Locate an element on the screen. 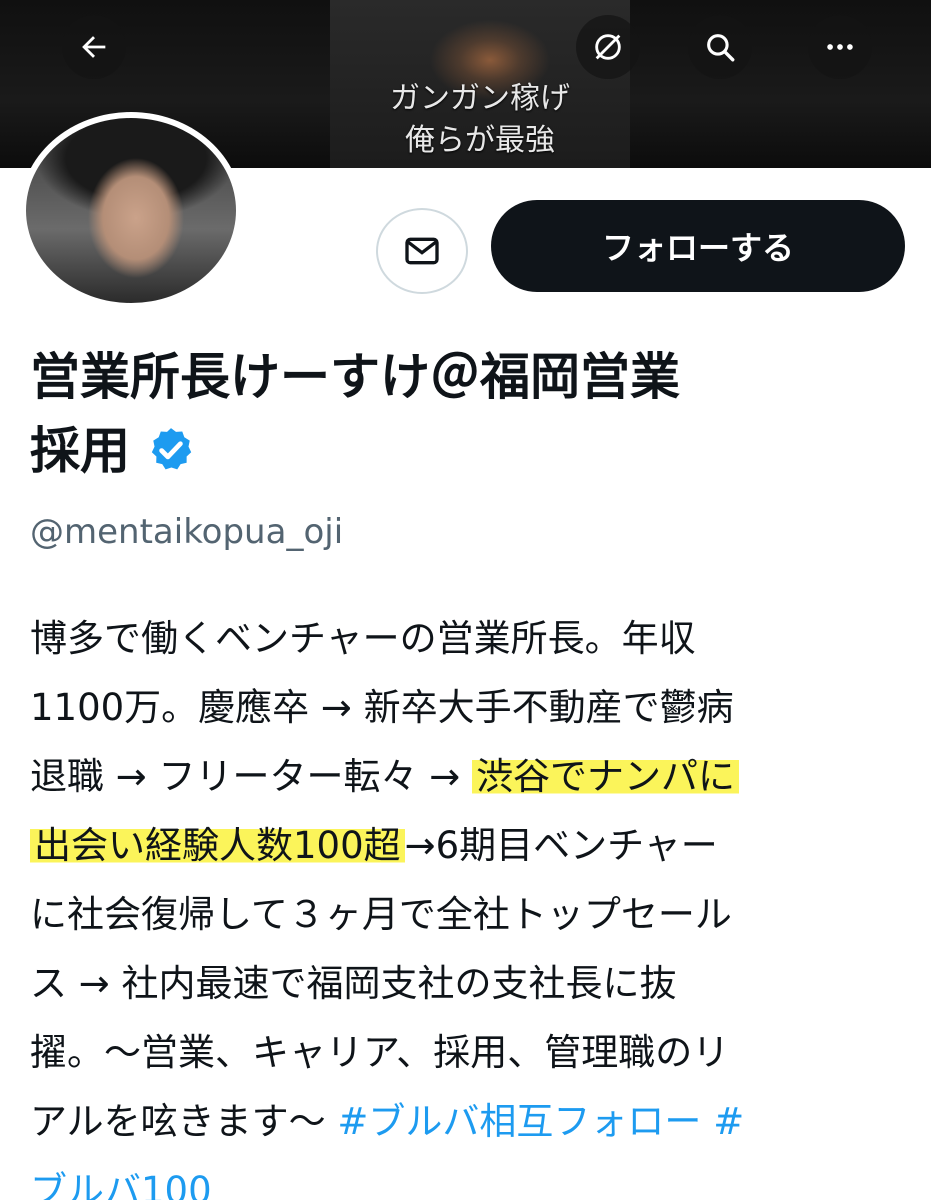 This screenshot has width=931, height=1200. bio-line: 退職 → フリーター転々 → 渋谷でナンパに is located at coordinates (470, 776).